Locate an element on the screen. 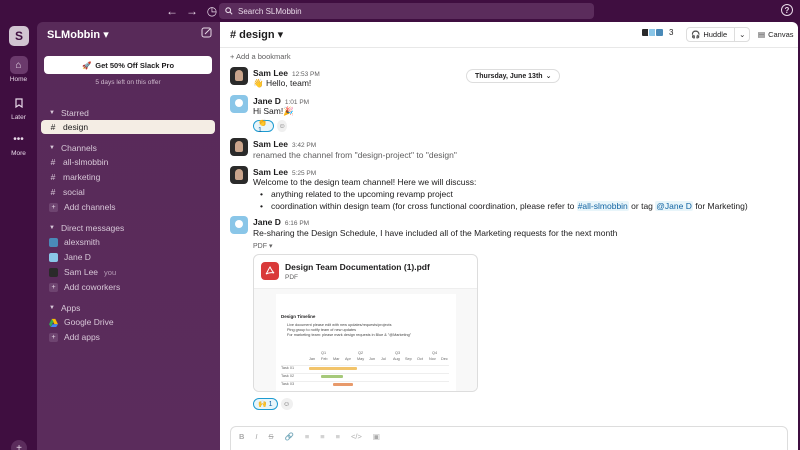  rail-later: Later is located at coordinates (18, 107).